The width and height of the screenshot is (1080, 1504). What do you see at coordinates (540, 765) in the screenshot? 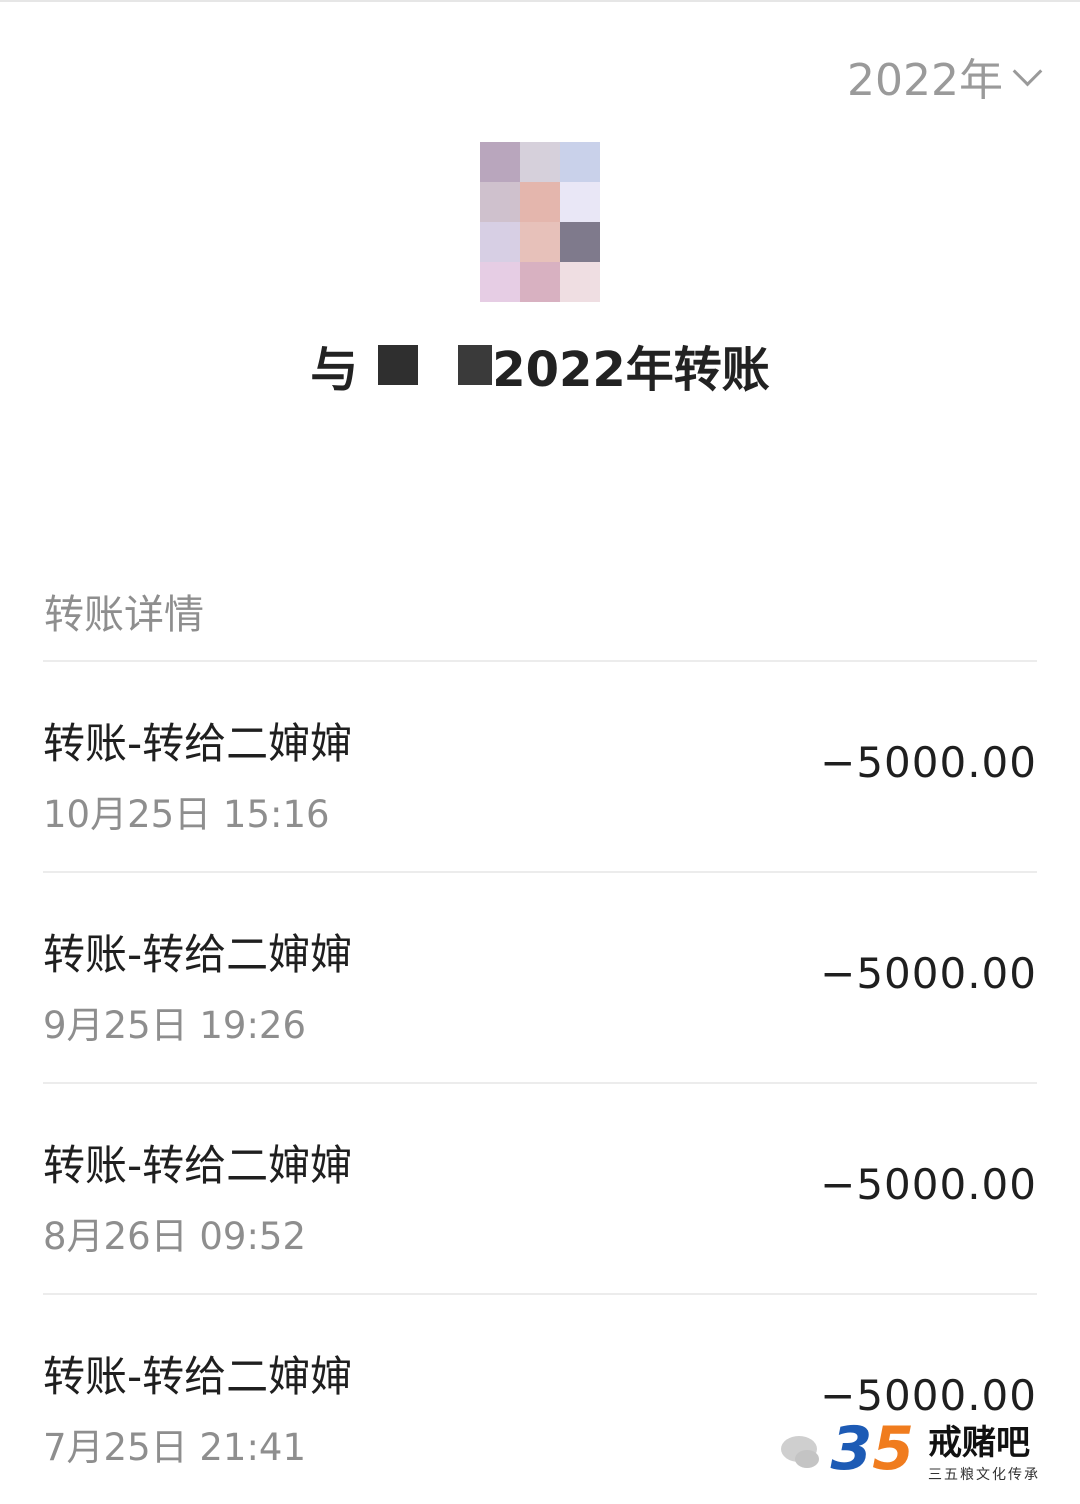
I see `transaction-row: 转账-转给二婶婶 10月25日 15:16 −5000.00` at bounding box center [540, 765].